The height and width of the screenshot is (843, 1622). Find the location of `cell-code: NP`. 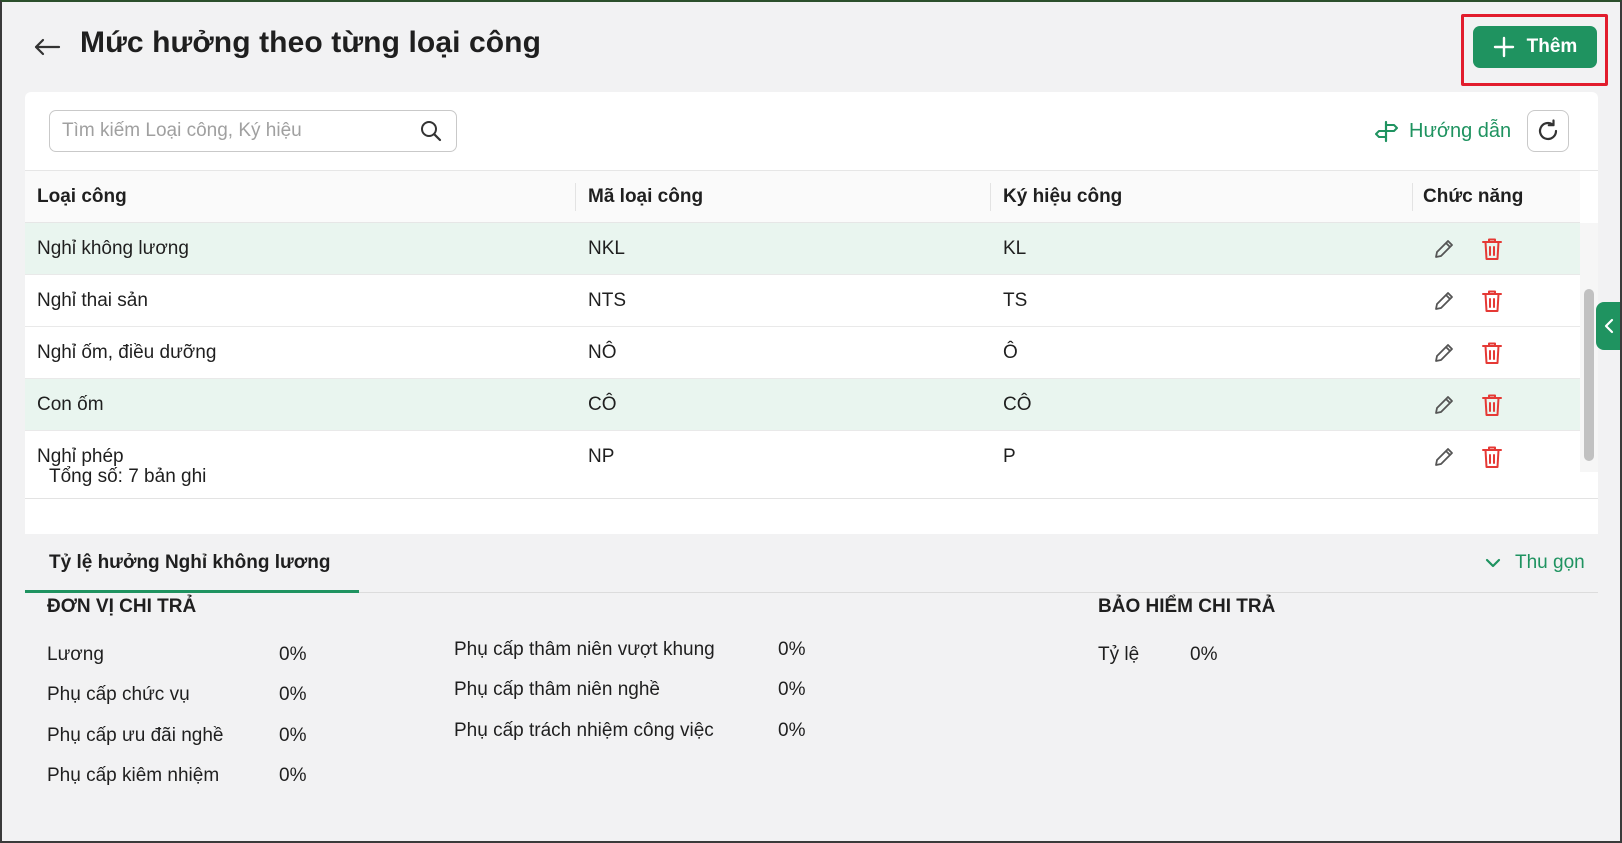

cell-code: NP is located at coordinates (601, 456).